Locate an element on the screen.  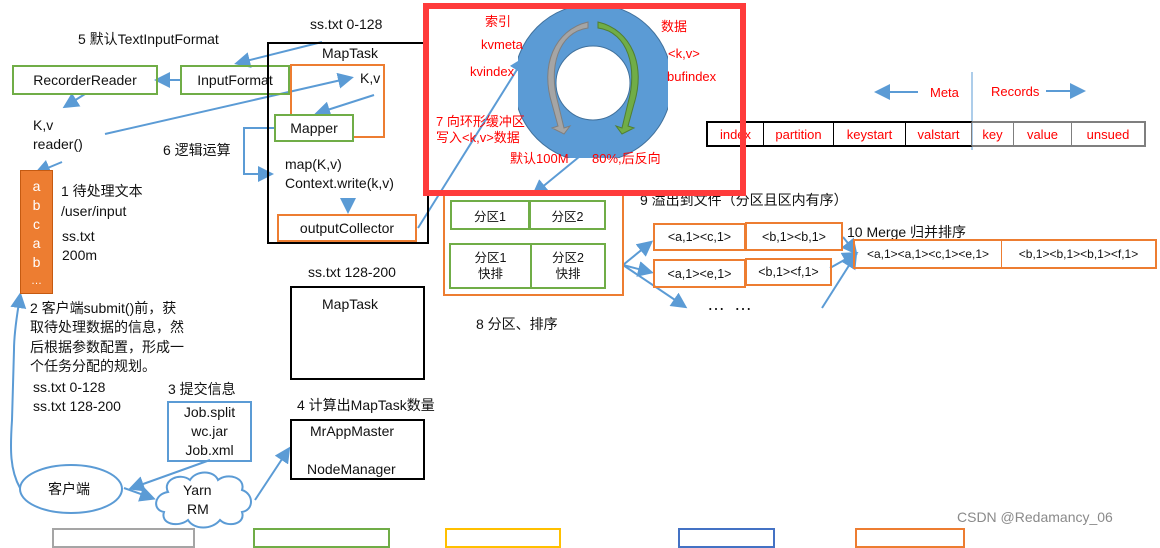
partition1-label: 分区1 is located at coordinates (490, 216).